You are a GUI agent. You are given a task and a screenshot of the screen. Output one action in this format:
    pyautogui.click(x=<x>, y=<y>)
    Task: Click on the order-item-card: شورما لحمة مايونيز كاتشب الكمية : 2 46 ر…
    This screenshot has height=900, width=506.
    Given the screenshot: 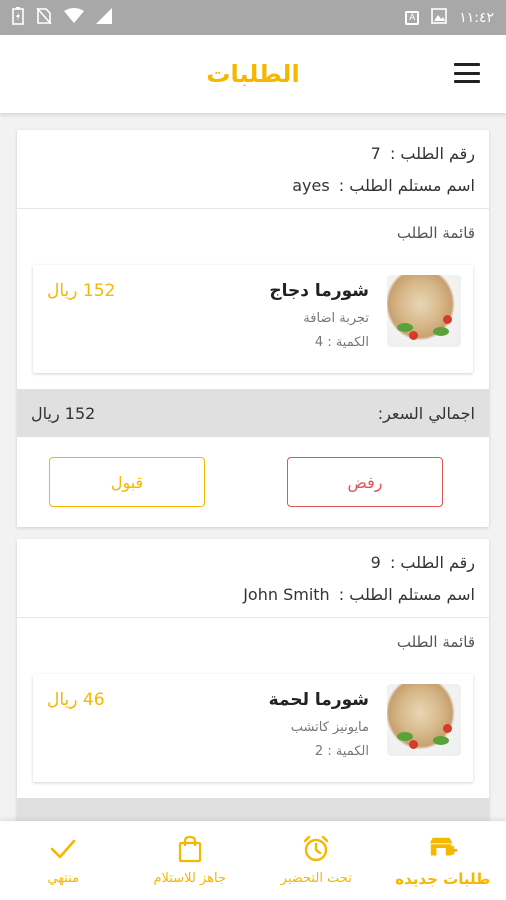 What is the action you would take?
    pyautogui.click(x=253, y=728)
    